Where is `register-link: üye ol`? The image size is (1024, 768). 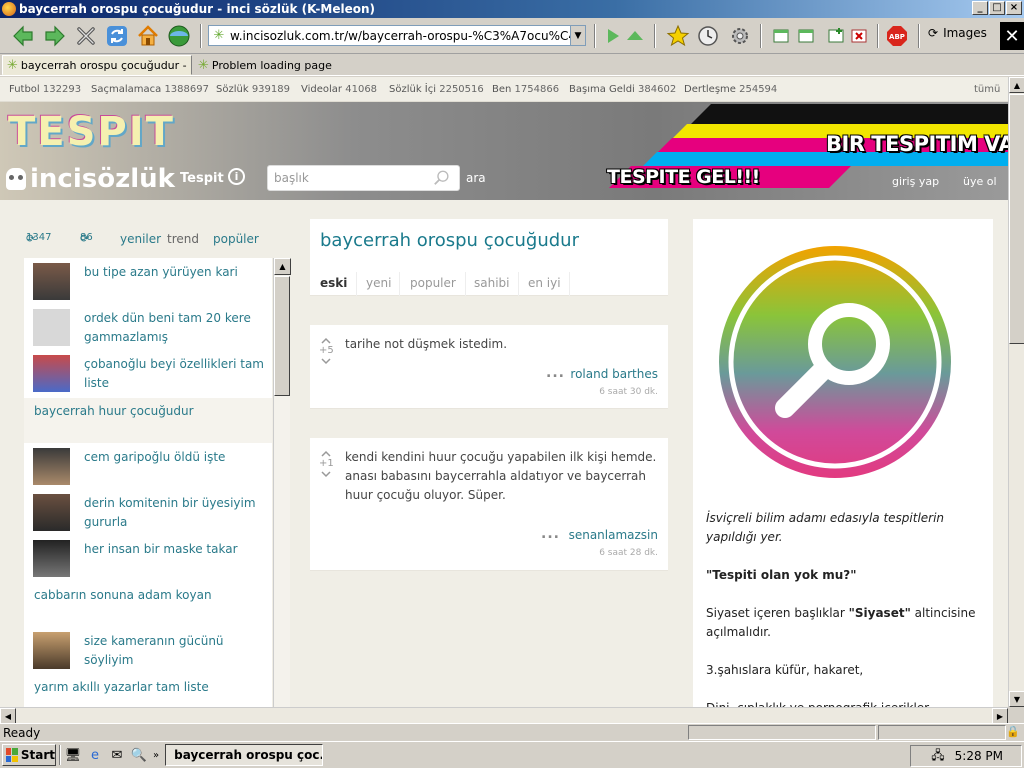
register-link: üye ol is located at coordinates (980, 181).